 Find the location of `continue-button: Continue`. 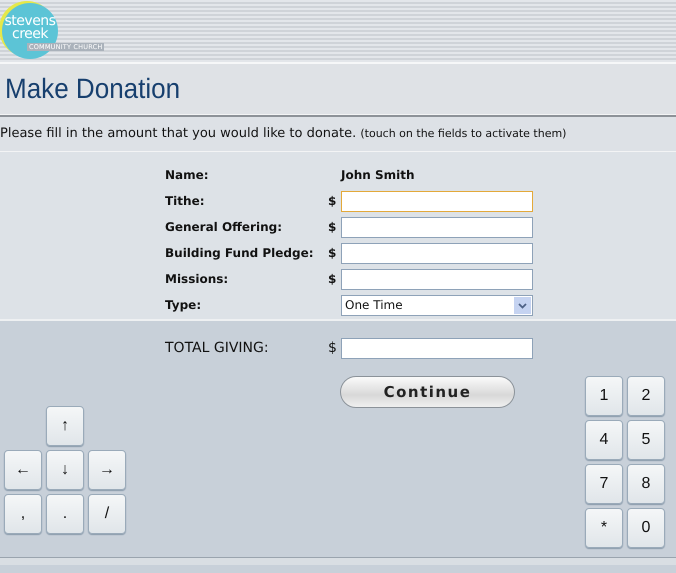

continue-button: Continue is located at coordinates (427, 392).